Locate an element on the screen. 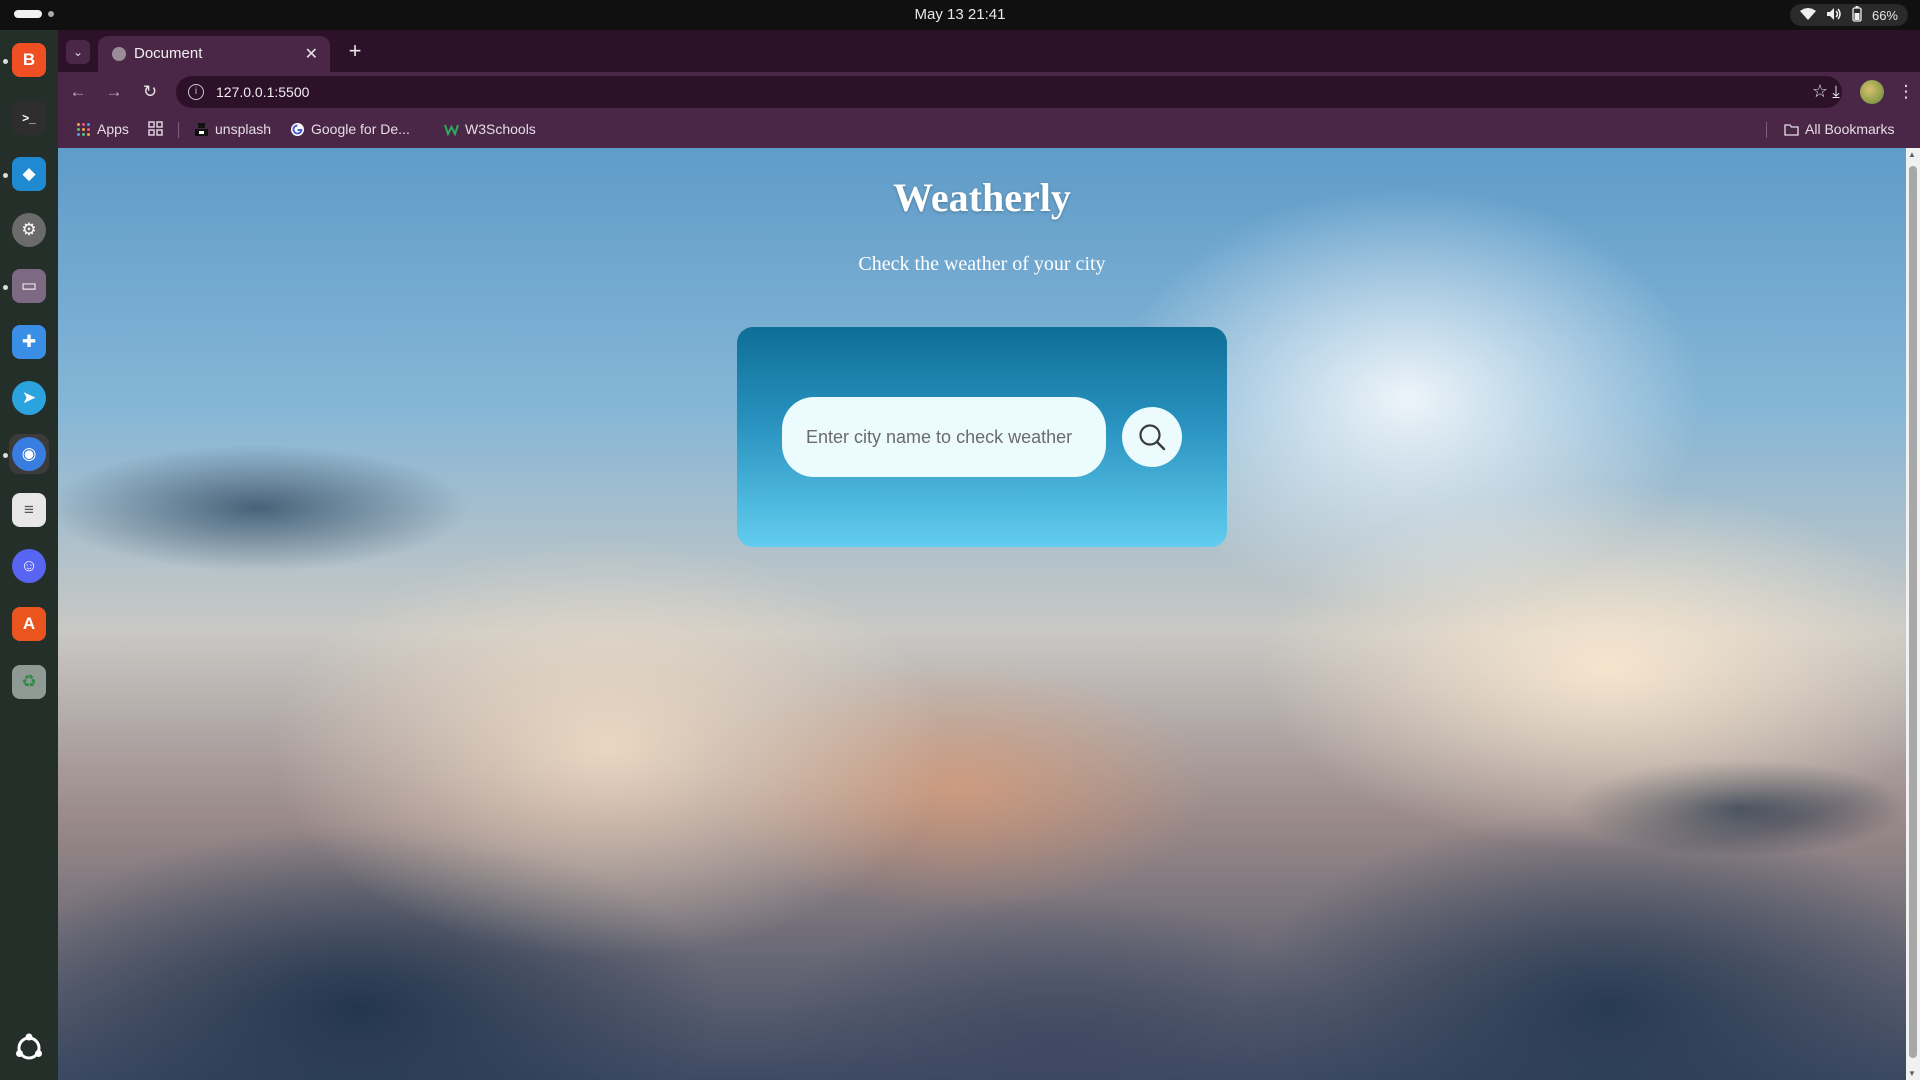 Image resolution: width=1920 pixels, height=1080 pixels. vscode-icon: ◆ is located at coordinates (29, 174).